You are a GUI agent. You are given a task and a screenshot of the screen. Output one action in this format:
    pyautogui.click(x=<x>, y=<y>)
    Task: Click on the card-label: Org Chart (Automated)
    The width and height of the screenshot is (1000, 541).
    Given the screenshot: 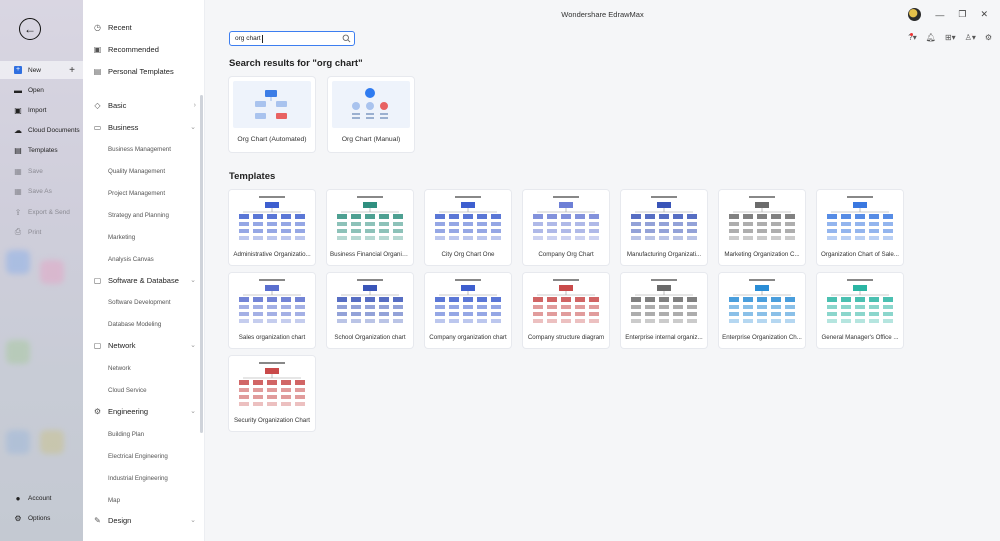 What is the action you would take?
    pyautogui.click(x=272, y=139)
    